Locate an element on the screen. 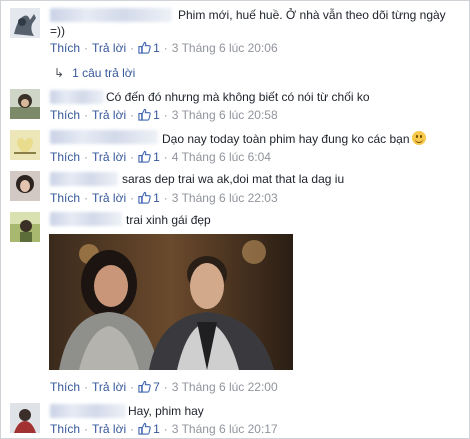 The image size is (470, 439). comment-actions: Thích · Trả lời · 1 · 4 Tháng 6 lúc 6:04 is located at coordinates (160, 157).